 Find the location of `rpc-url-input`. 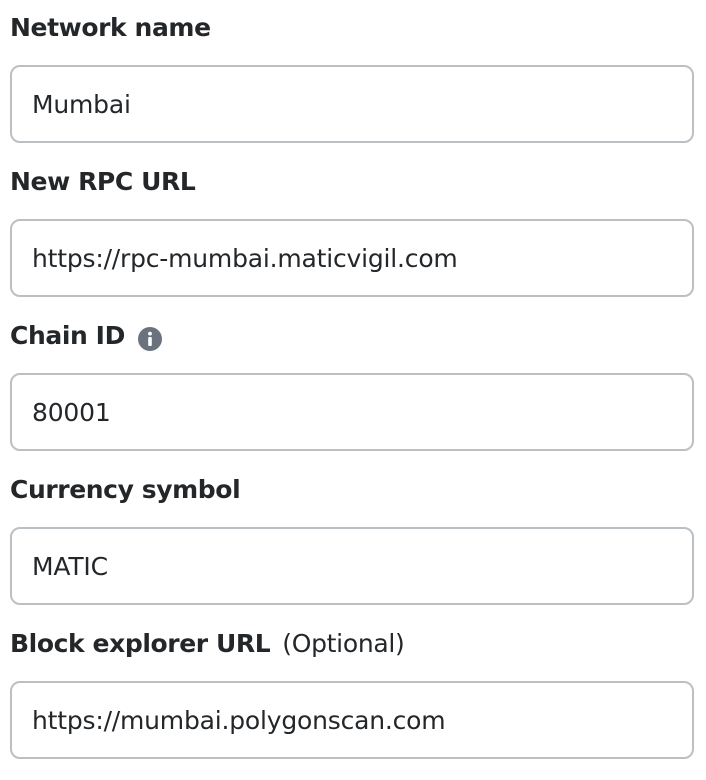

rpc-url-input is located at coordinates (352, 258).